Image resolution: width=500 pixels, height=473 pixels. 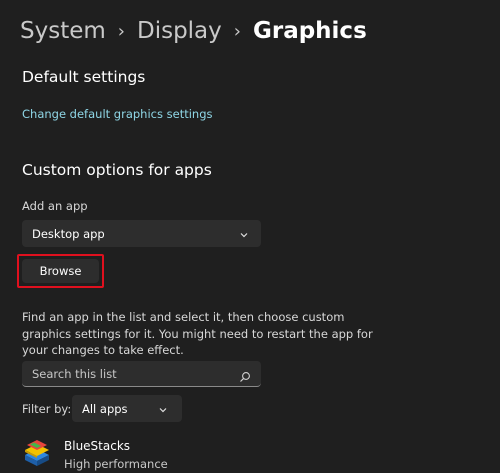 I want to click on app-type-selected-value: Desktop app, so click(x=68, y=233).